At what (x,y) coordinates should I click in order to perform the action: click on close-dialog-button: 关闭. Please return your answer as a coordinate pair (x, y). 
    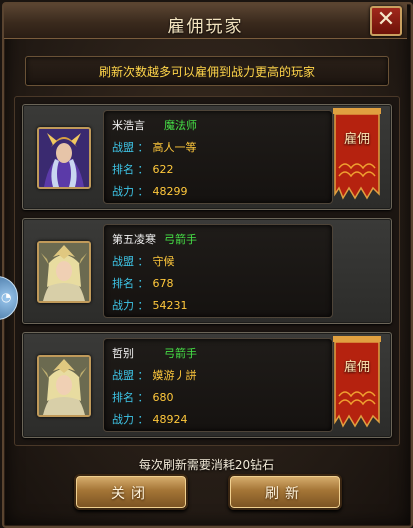
    Looking at the image, I should click on (131, 492).